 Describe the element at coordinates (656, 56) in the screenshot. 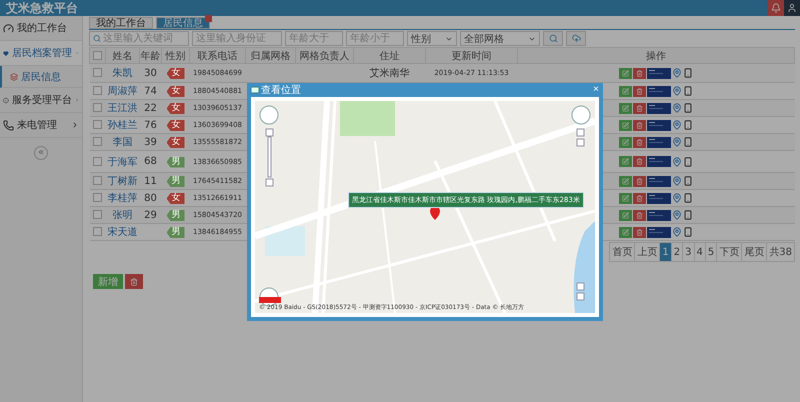

I see `column-header: 操作` at that location.